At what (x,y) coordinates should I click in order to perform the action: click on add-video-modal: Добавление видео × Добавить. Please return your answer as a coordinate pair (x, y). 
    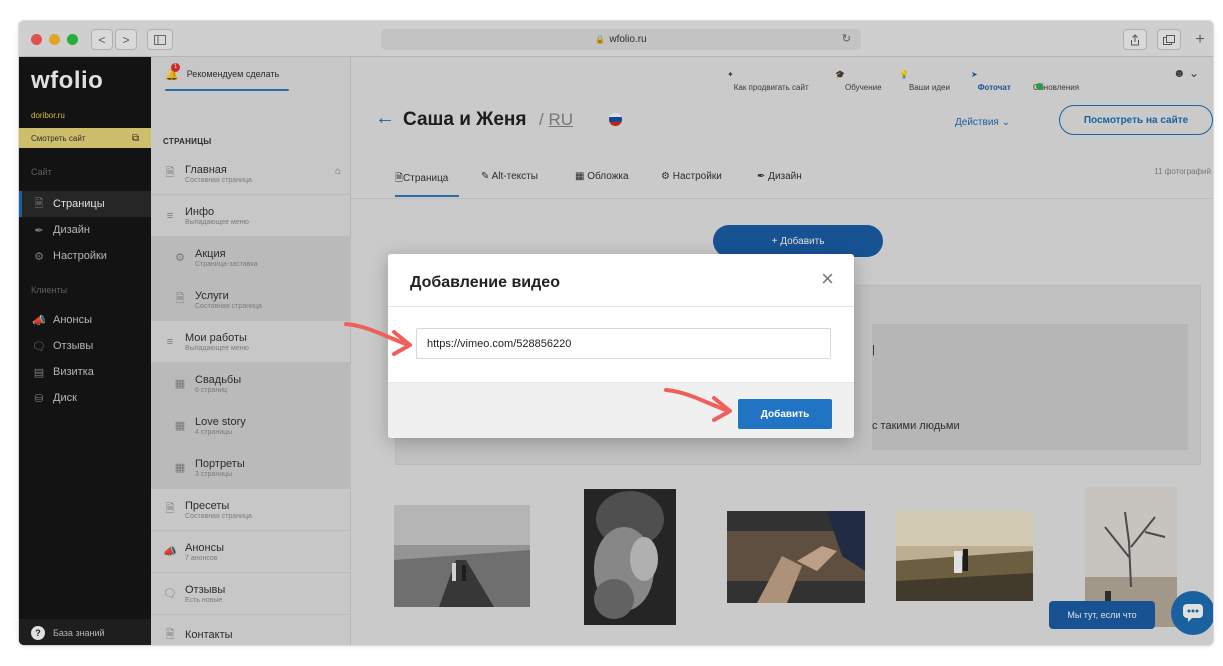
    Looking at the image, I should click on (621, 346).